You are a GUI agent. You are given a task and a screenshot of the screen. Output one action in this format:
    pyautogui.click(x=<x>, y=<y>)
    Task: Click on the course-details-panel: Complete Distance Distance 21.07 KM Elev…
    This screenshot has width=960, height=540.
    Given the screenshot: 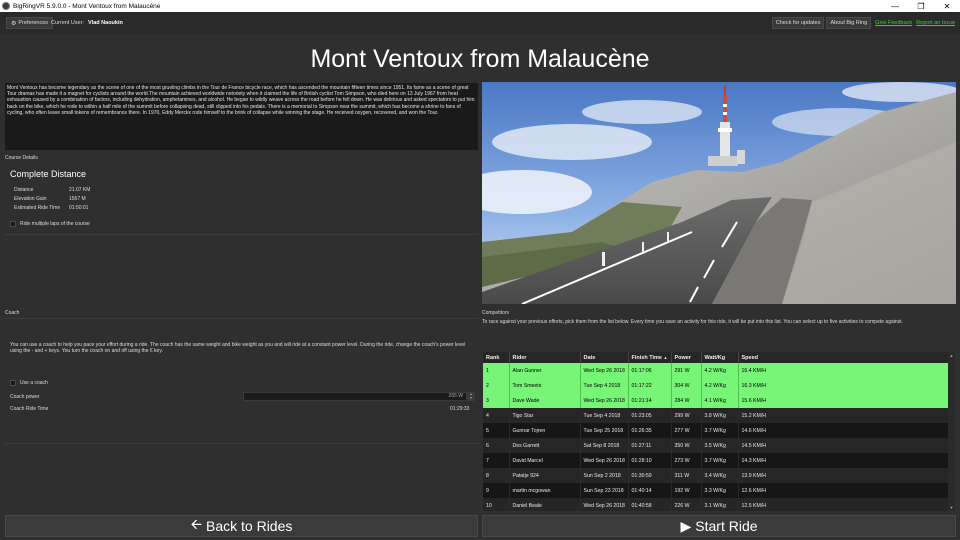 What is the action you would take?
    pyautogui.click(x=241, y=199)
    